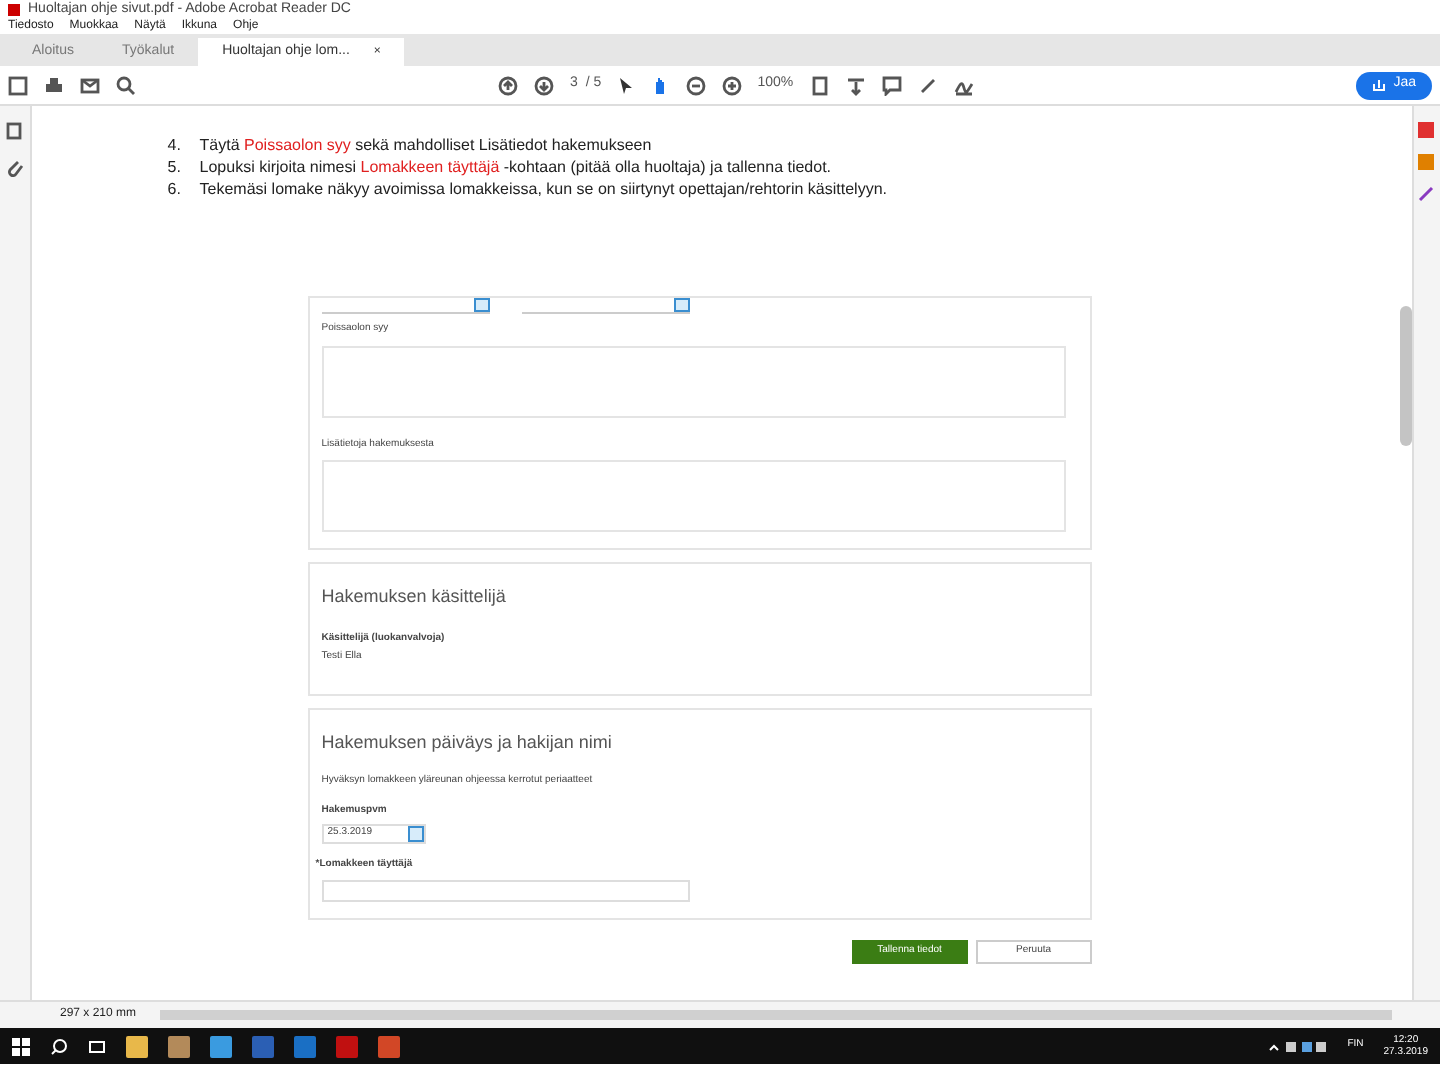  What do you see at coordinates (1297, 1046) in the screenshot?
I see `tray-icon` at bounding box center [1297, 1046].